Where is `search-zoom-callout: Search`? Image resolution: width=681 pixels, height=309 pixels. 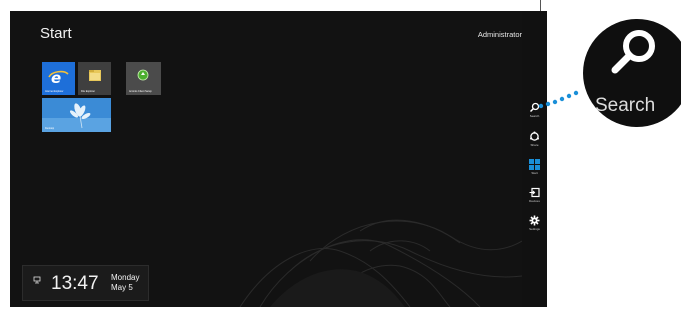
search-zoom-callout: Search is located at coordinates (632, 73).